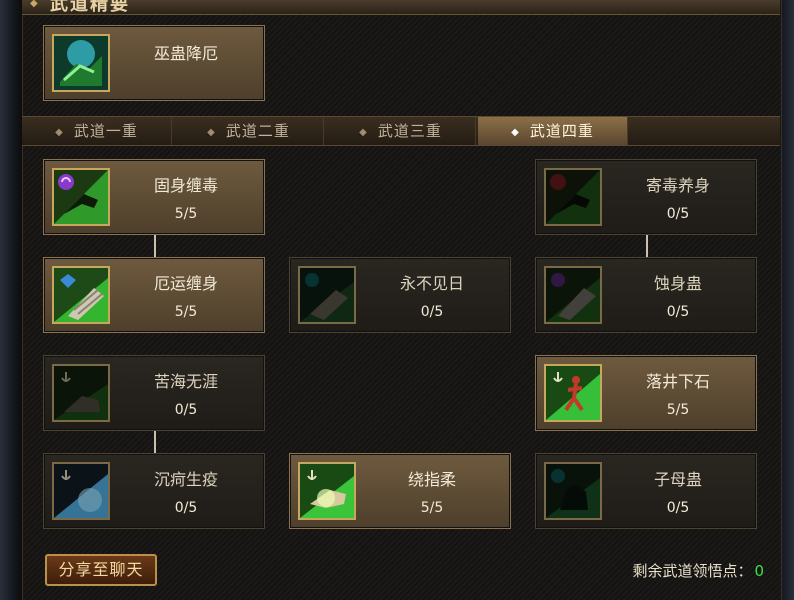 The width and height of the screenshot is (794, 600). I want to click on remaining-points-value: 0, so click(759, 571).